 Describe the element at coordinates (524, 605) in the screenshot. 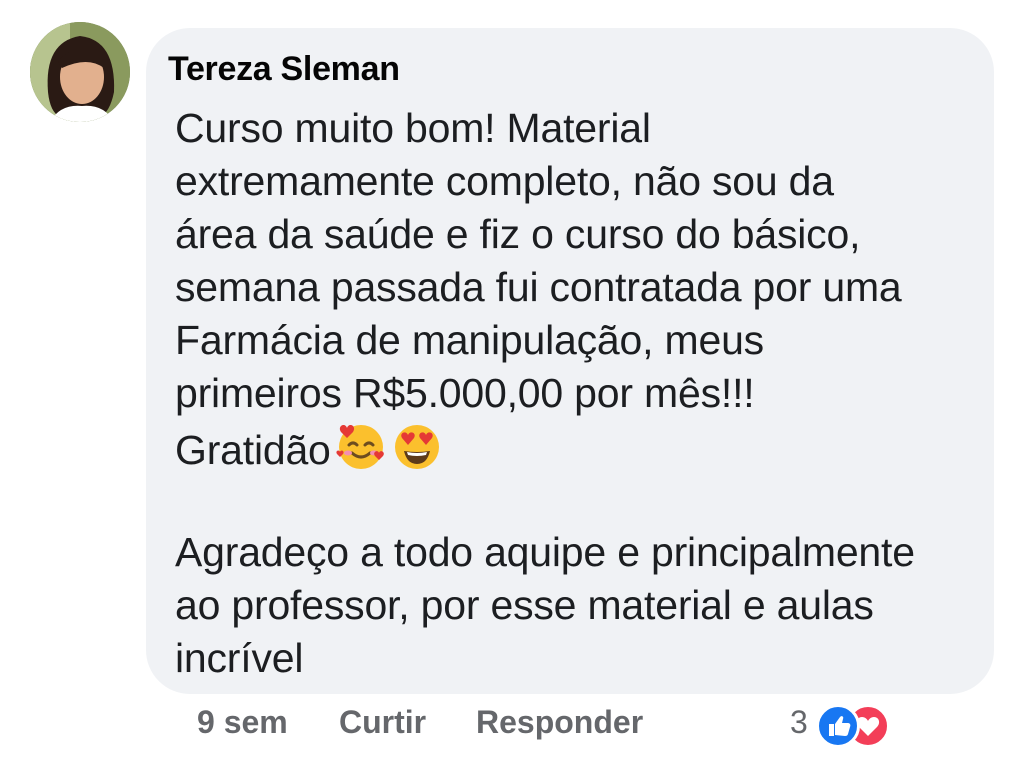

I see `comment-line: ao professor, por esse material e aulas` at that location.